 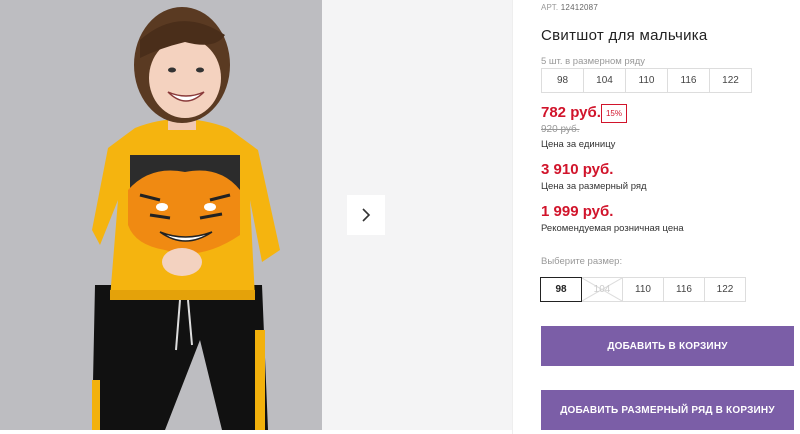 I want to click on article-number: АРТ. 12412087, so click(x=569, y=7).